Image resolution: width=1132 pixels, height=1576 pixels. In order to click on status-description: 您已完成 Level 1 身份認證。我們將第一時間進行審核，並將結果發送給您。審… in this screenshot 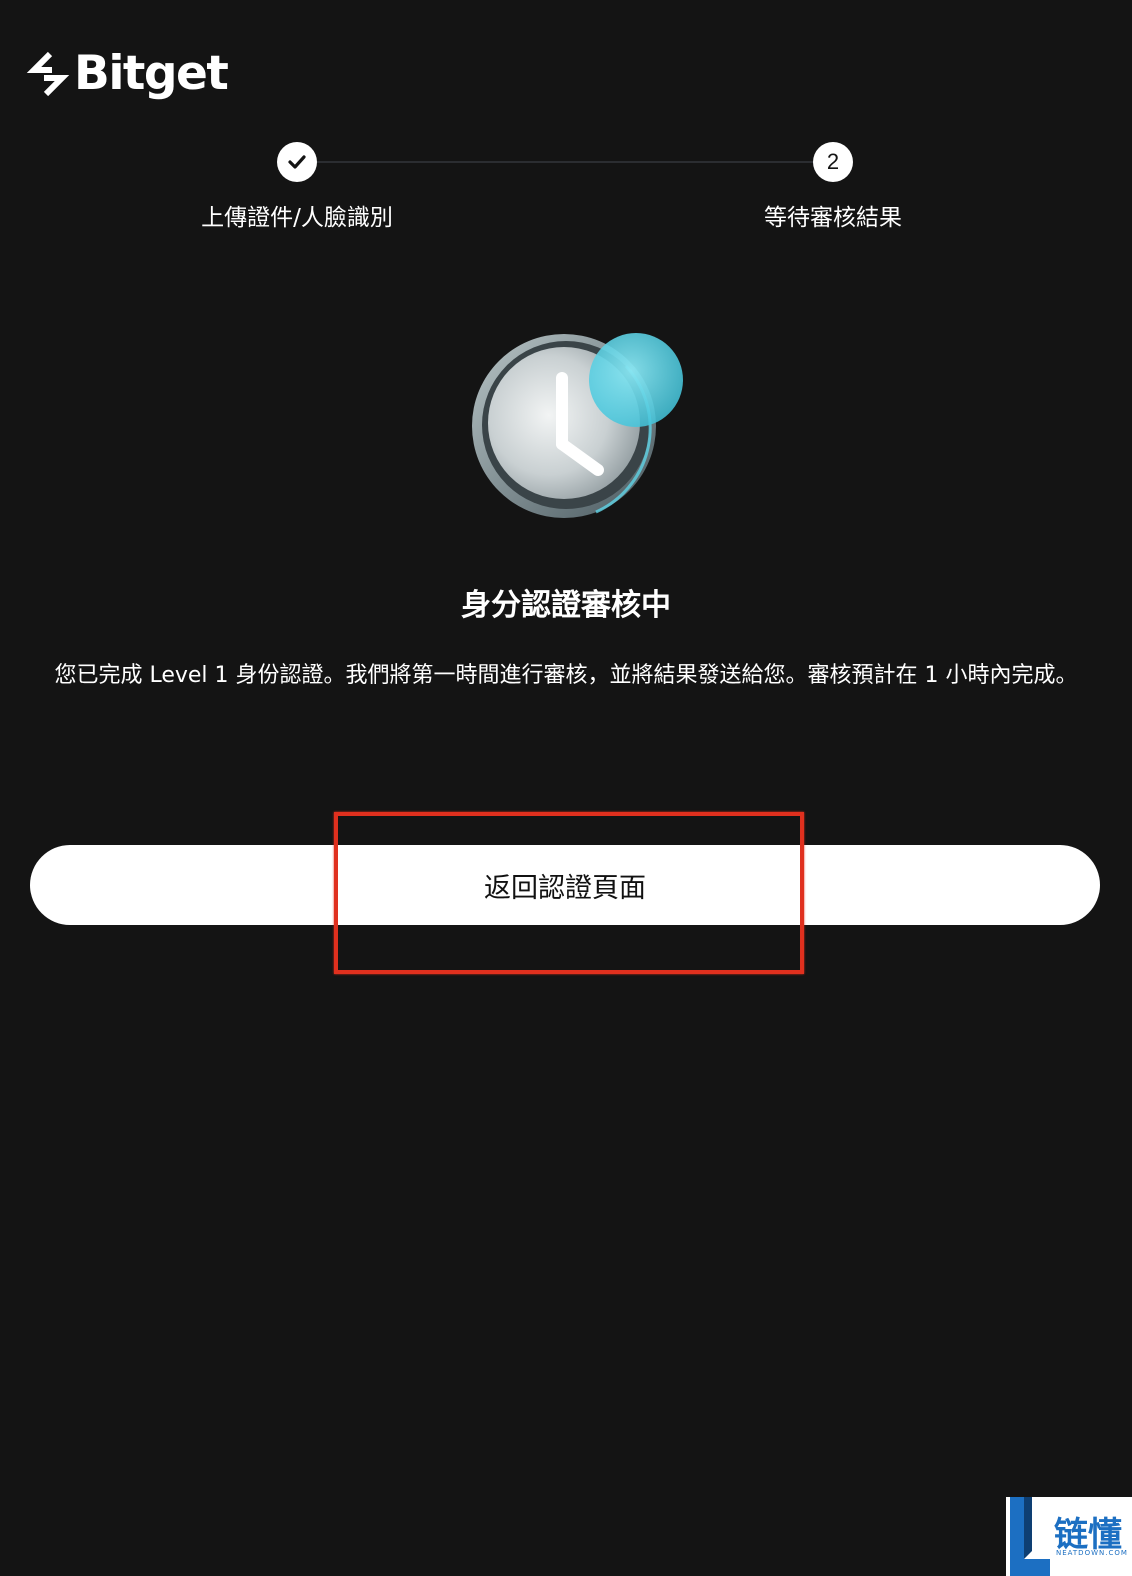, I will do `click(566, 675)`.